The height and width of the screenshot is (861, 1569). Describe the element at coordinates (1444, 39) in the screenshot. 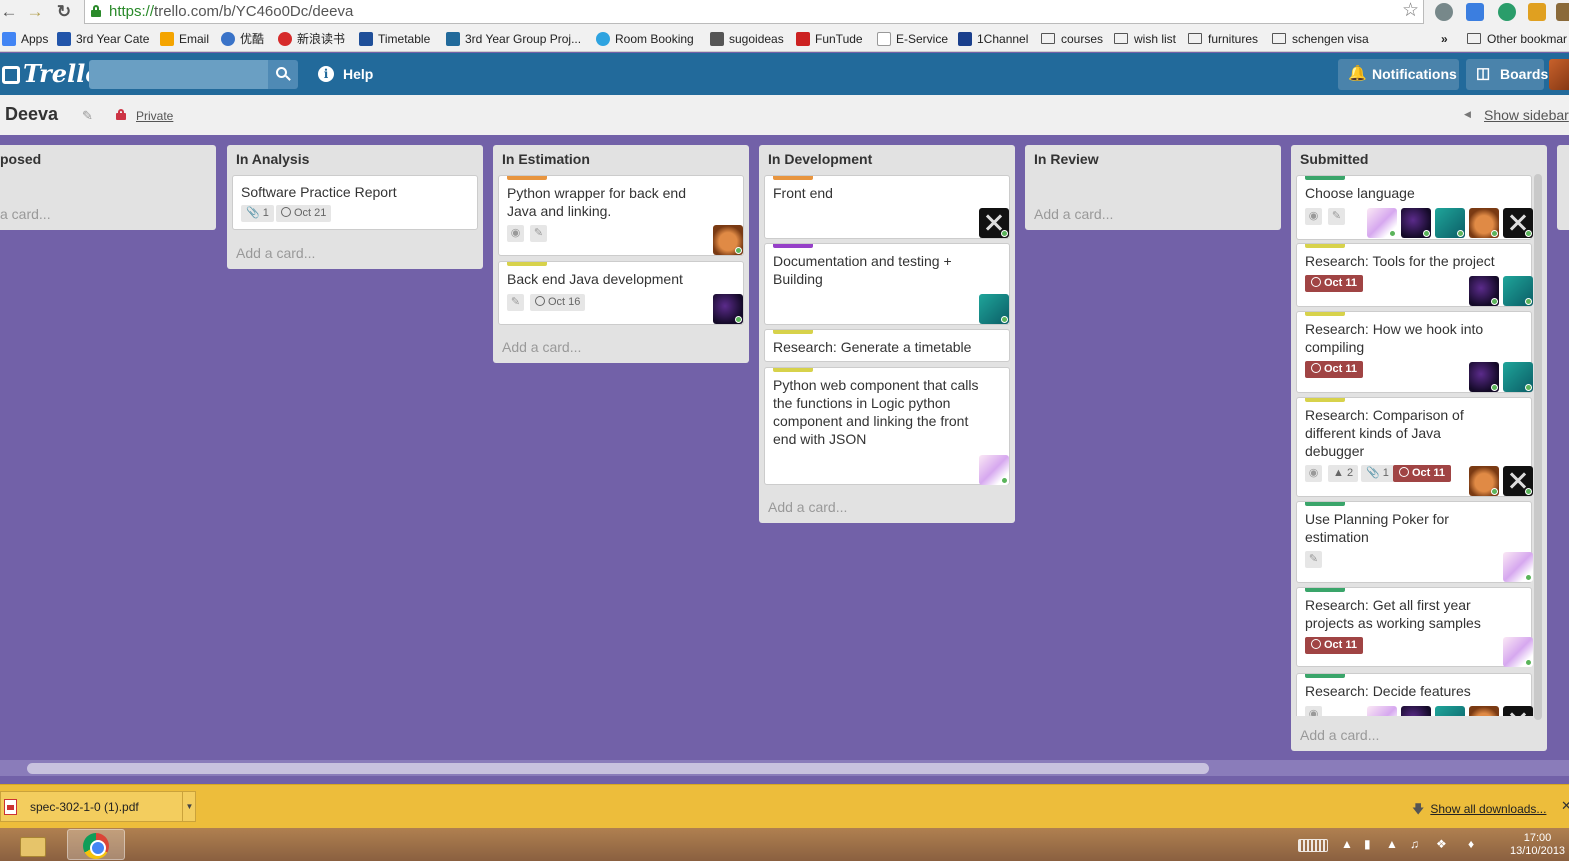

I see `bookmarks-overflow-button: »` at that location.